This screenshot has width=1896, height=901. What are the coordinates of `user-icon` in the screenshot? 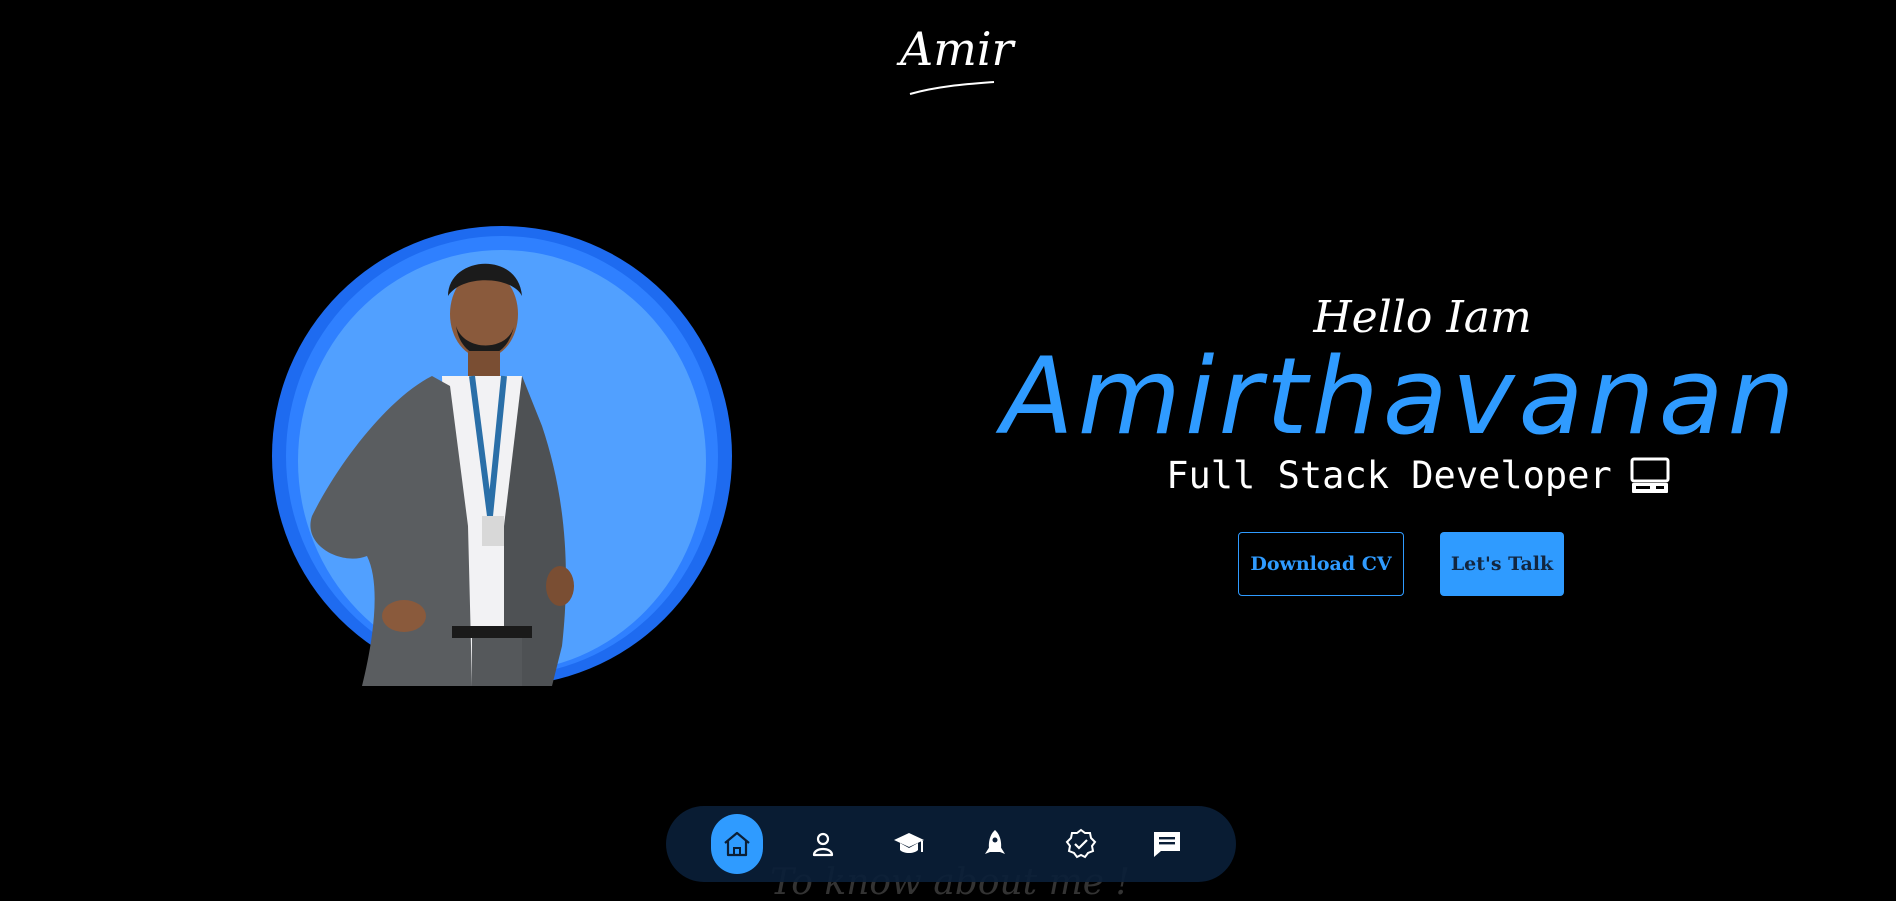 It's located at (823, 844).